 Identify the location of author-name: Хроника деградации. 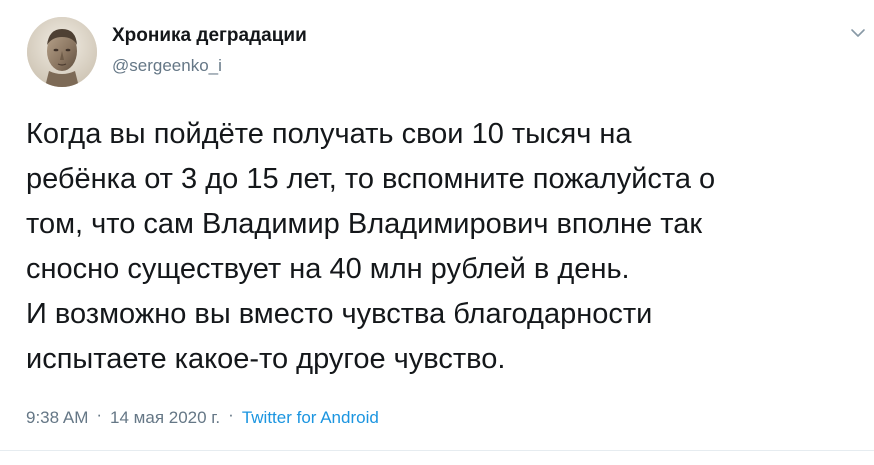
(209, 36).